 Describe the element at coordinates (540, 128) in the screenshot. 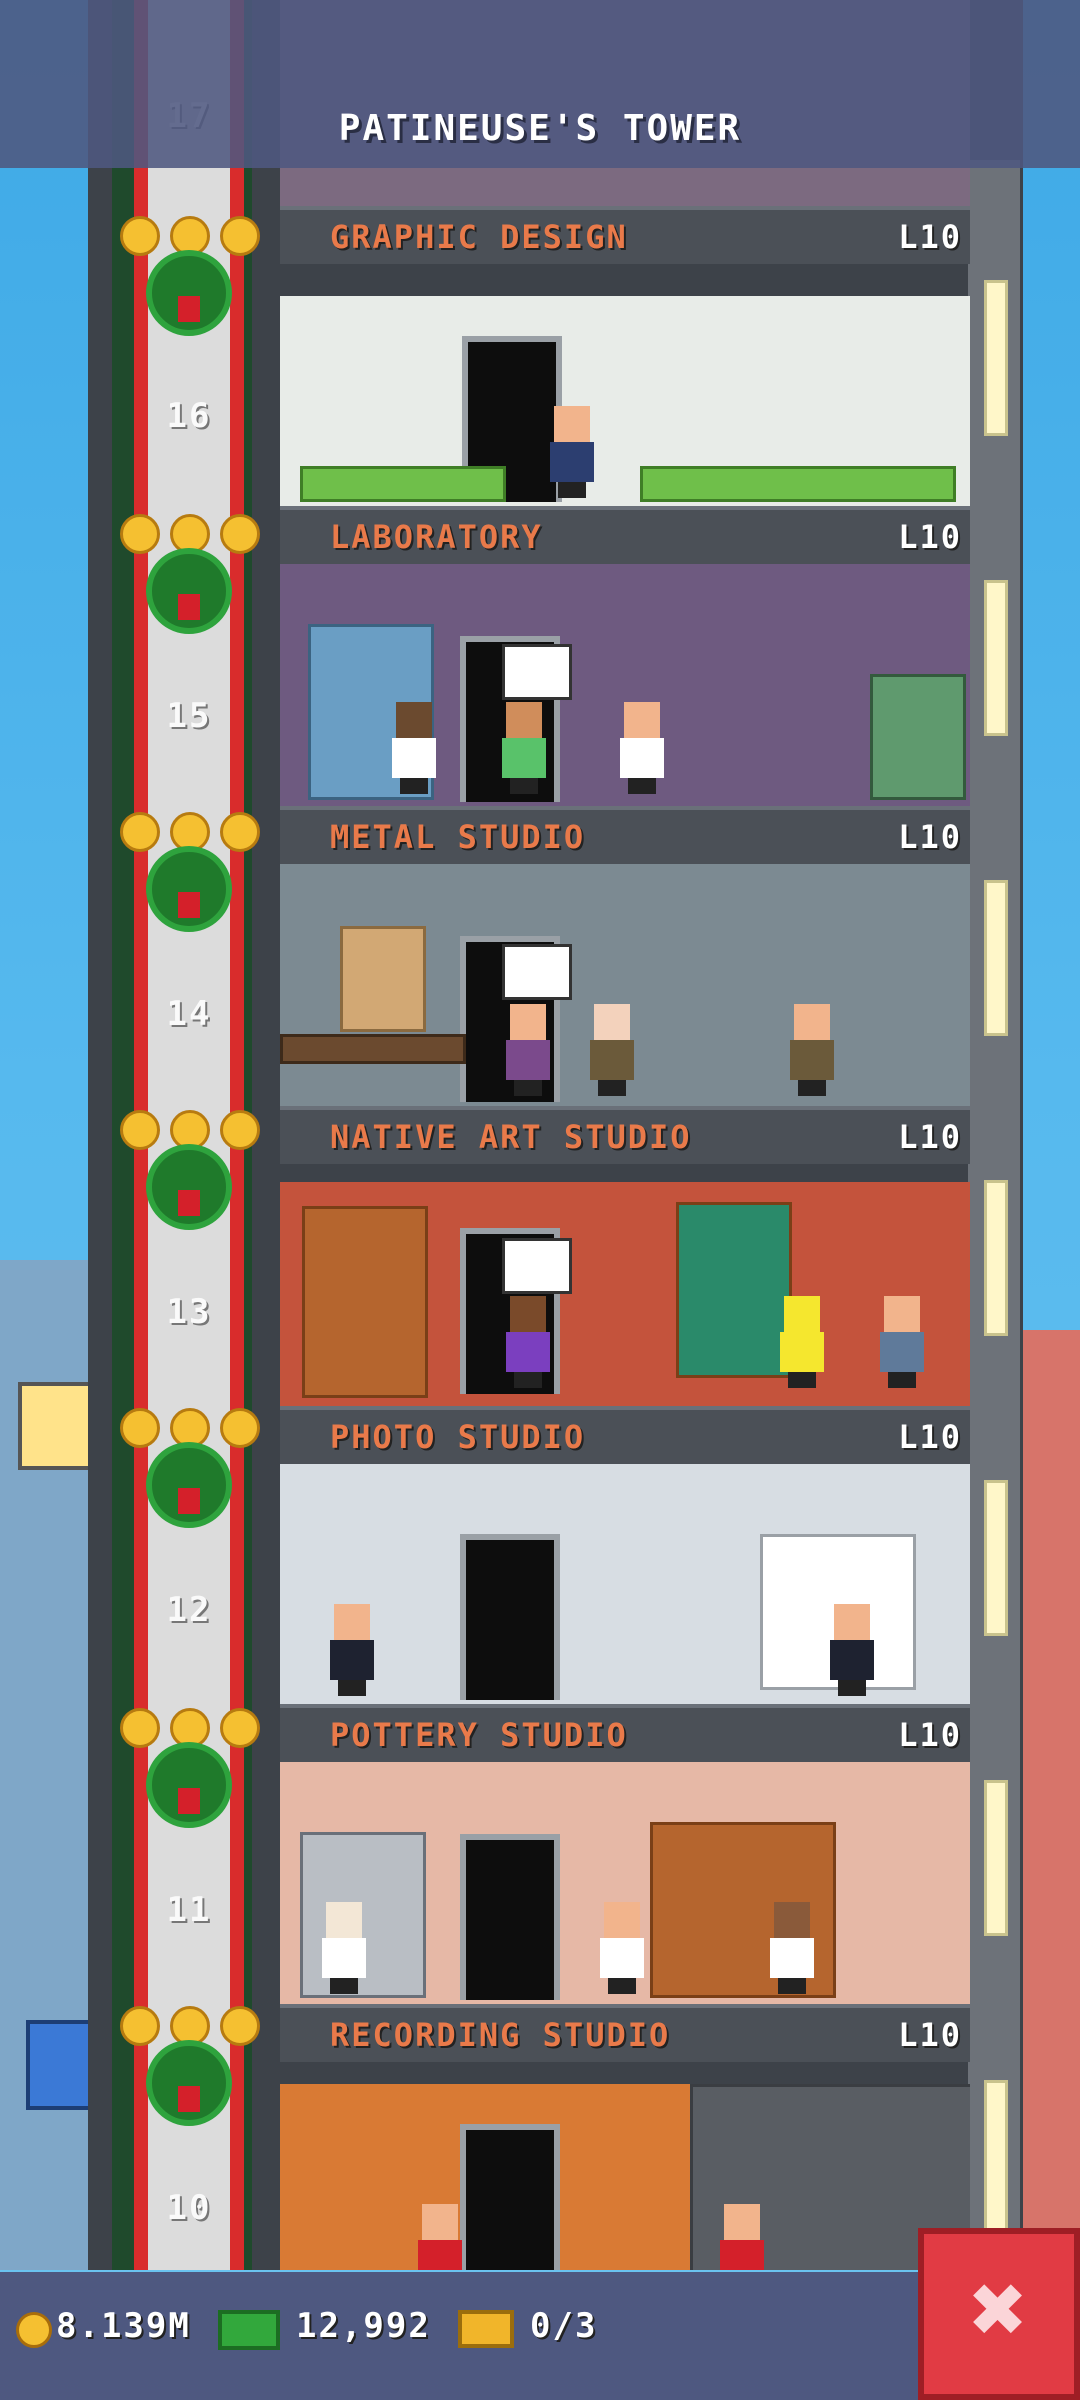

I see `tower-title: PATINEUSE'S TOWER` at that location.